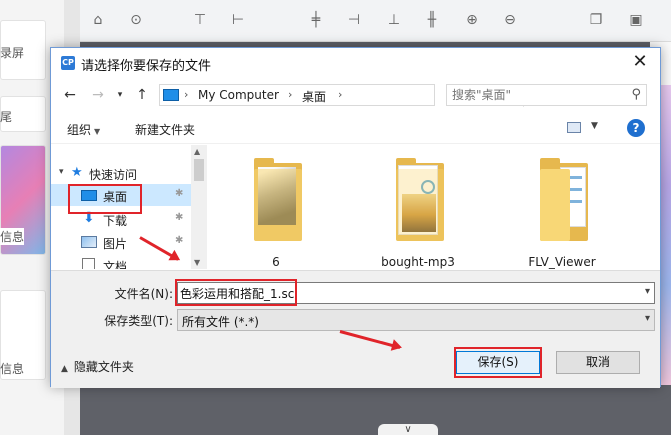 This screenshot has width=671, height=435. I want to click on scroll-down-icon: ▼, so click(197, 262).